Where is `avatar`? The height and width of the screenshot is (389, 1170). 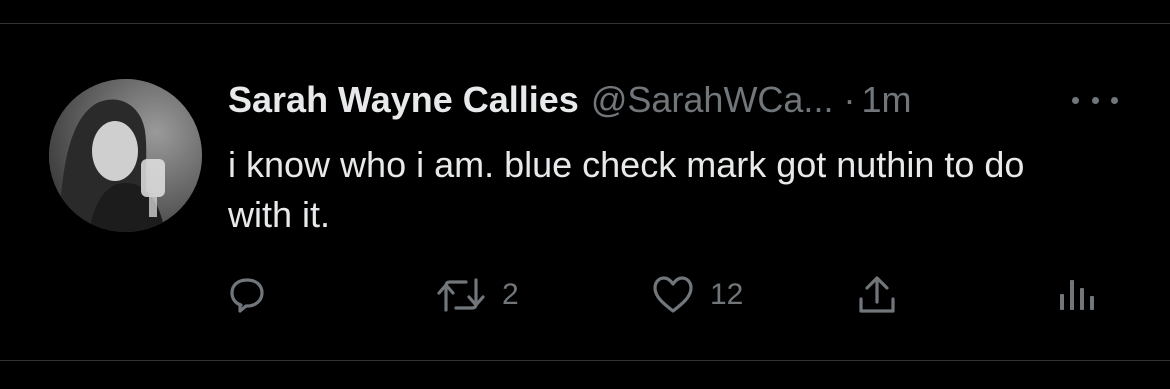
avatar is located at coordinates (125, 155).